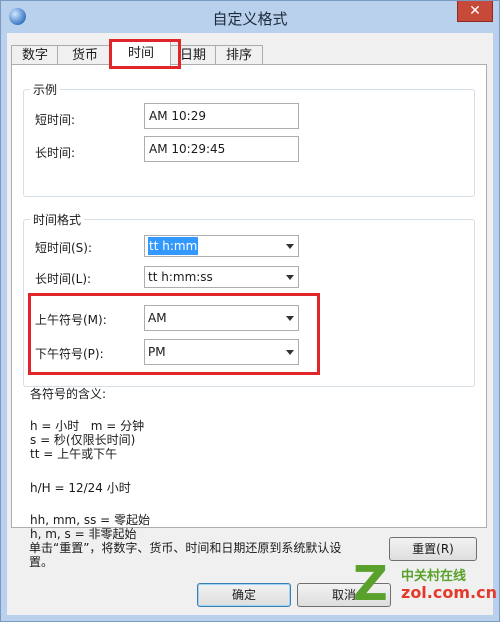  Describe the element at coordinates (69, 354) in the screenshot. I see `pm-symbol-label: 下午符号(P):` at that location.